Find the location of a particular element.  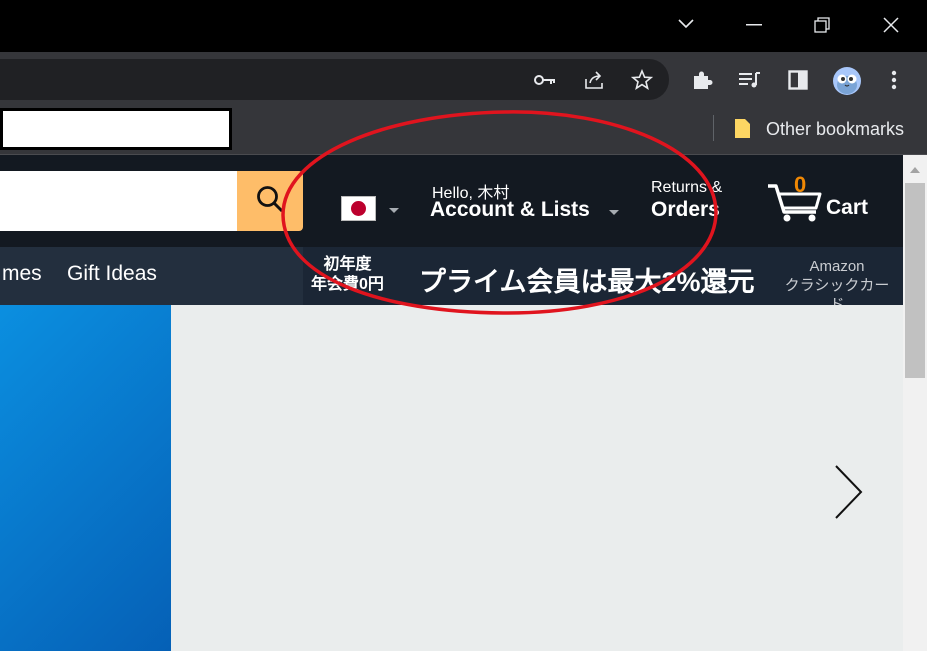

restore-icon is located at coordinates (822, 25).